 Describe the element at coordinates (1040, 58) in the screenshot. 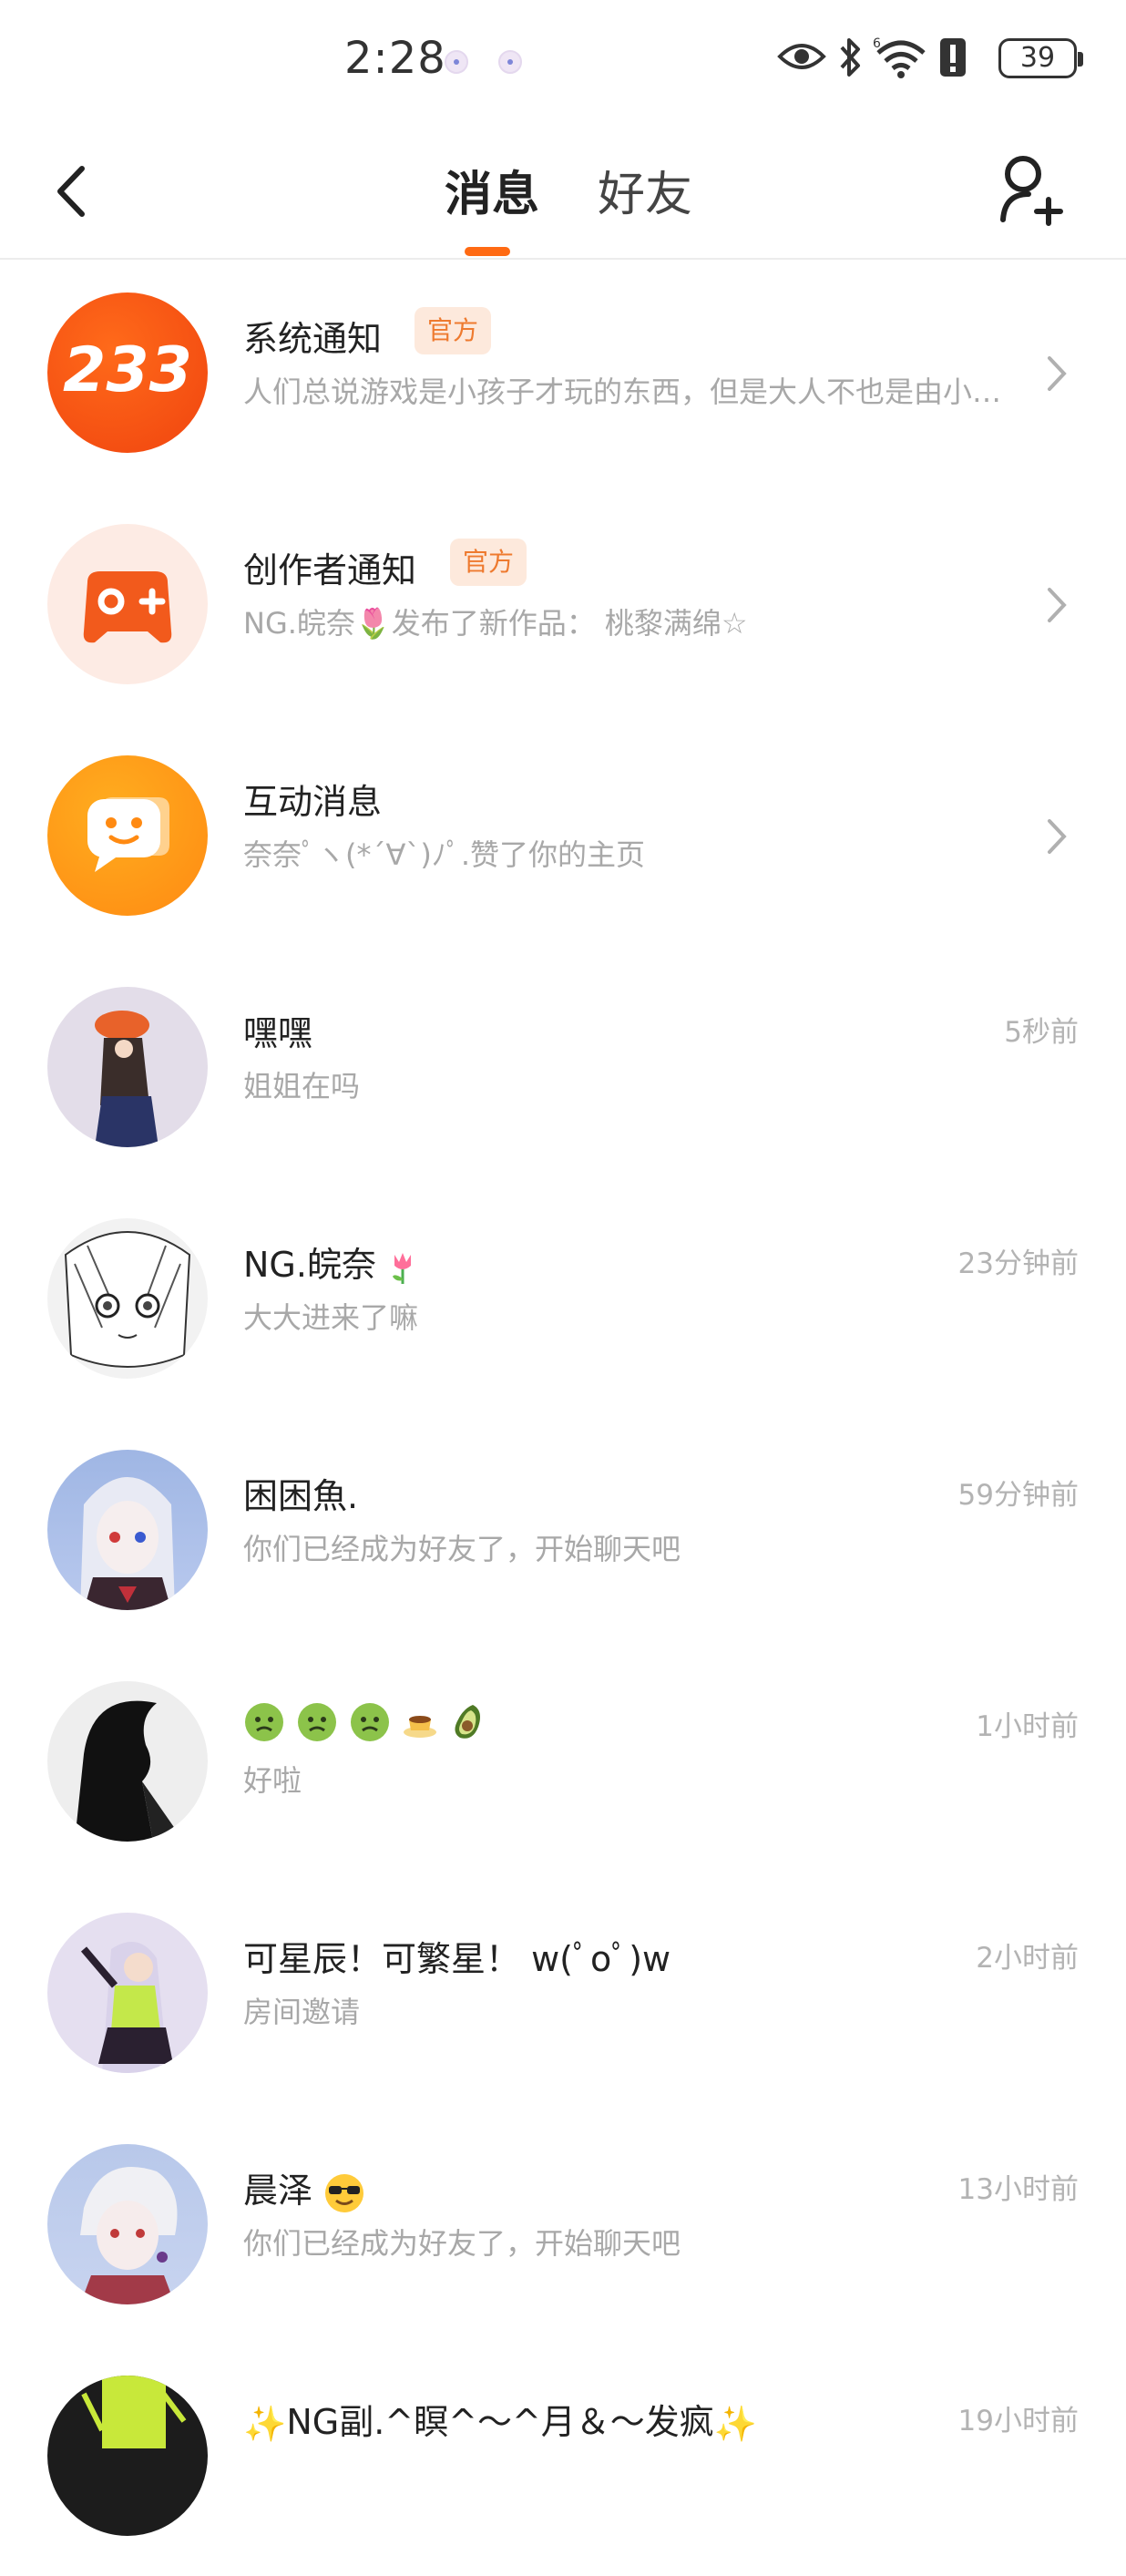

I see `battery-icon: 39` at that location.